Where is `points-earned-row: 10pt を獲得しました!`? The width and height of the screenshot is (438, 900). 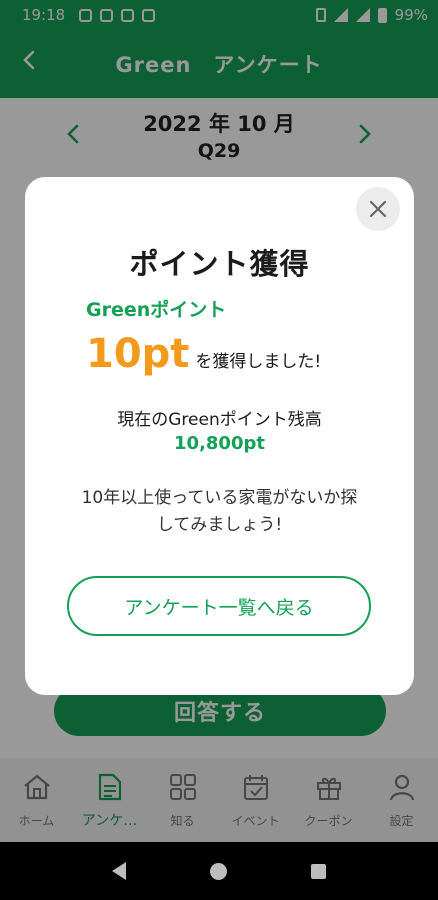 points-earned-row: 10pt を獲得しました! is located at coordinates (203, 354).